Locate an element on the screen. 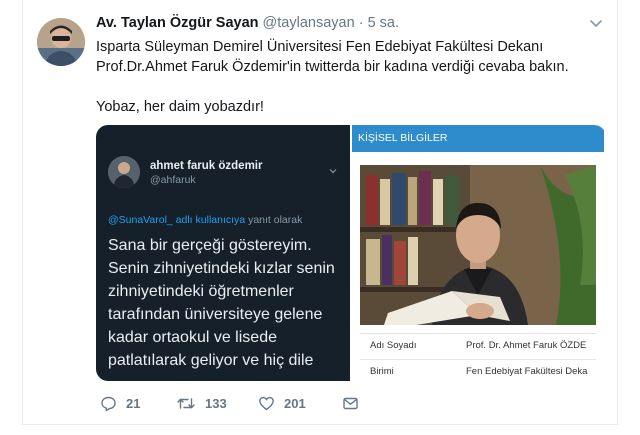  embedded-author-name: ahmet faruk özdemir is located at coordinates (206, 166).